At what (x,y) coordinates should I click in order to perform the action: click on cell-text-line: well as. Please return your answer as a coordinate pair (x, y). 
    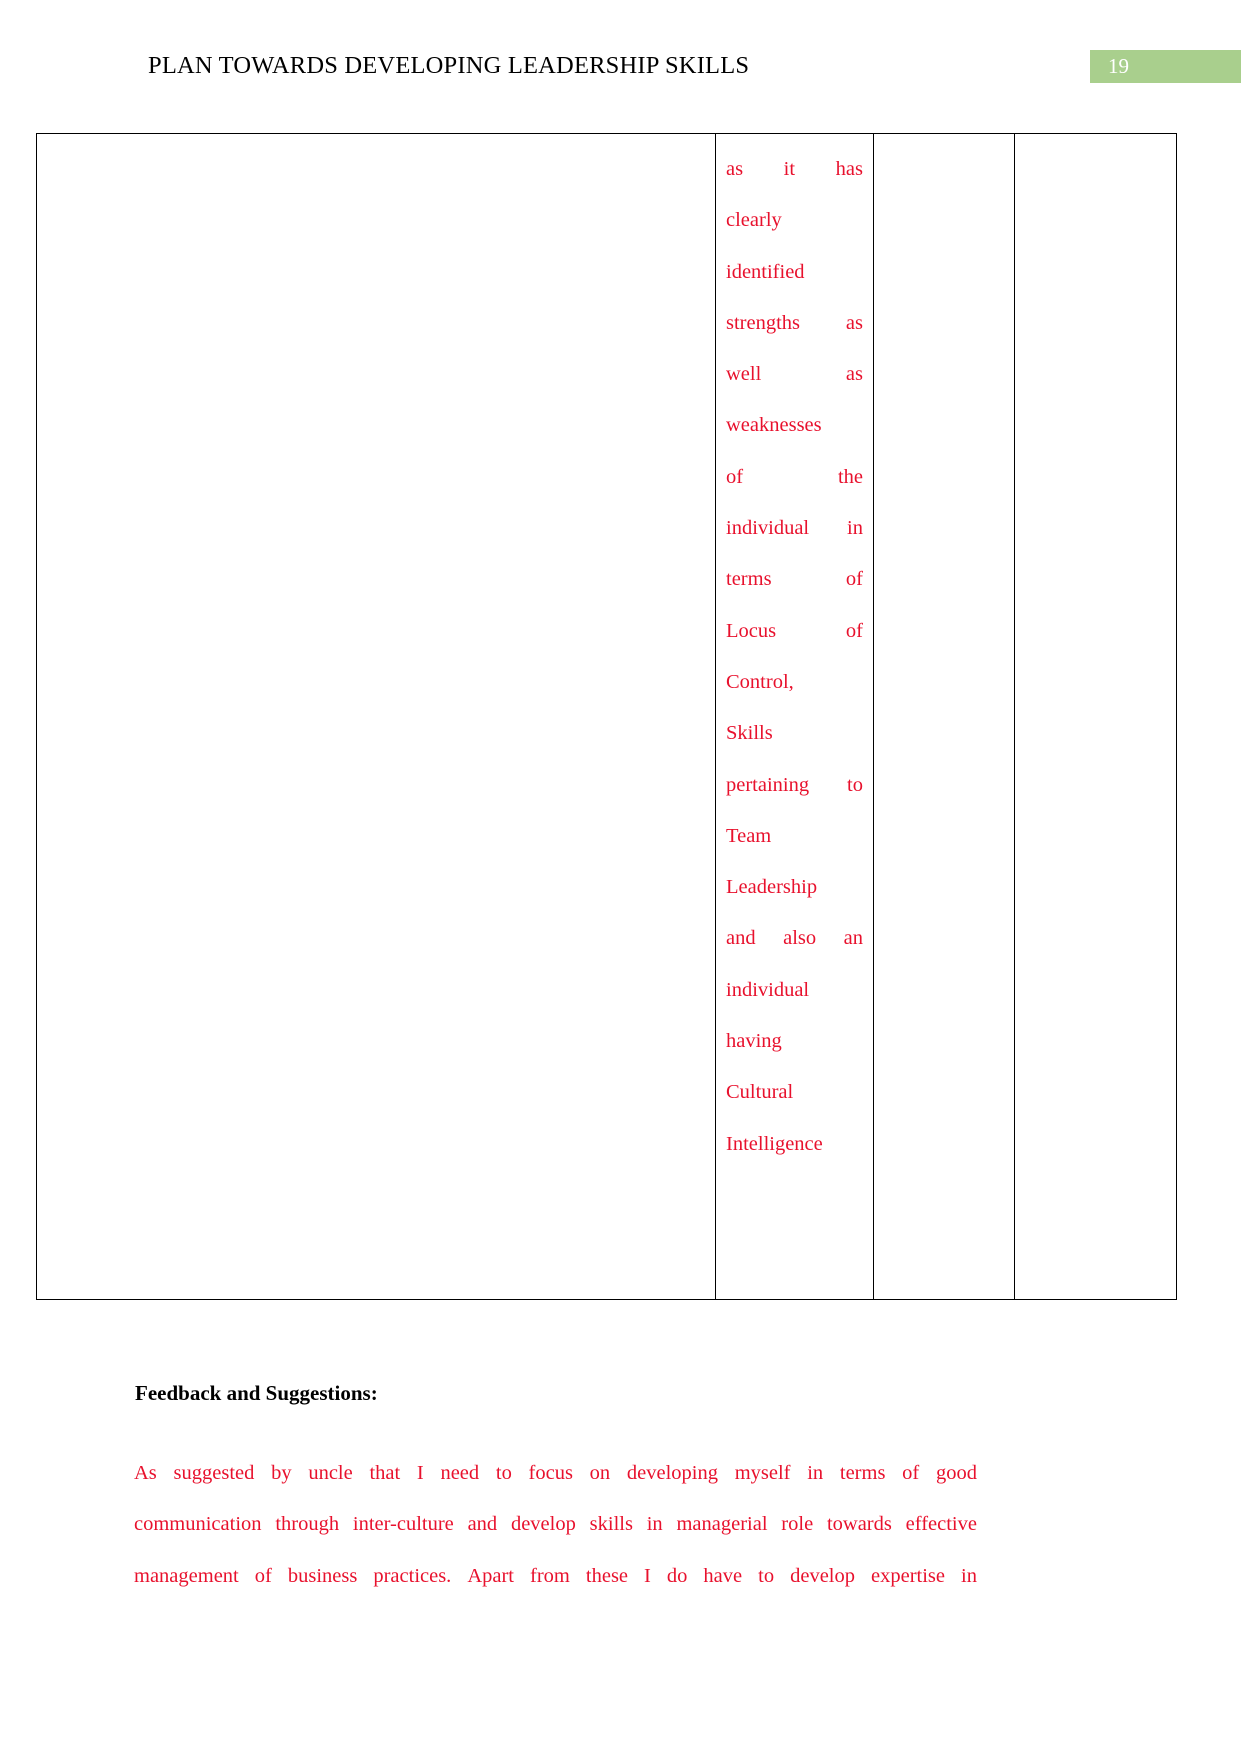
    Looking at the image, I should click on (794, 374).